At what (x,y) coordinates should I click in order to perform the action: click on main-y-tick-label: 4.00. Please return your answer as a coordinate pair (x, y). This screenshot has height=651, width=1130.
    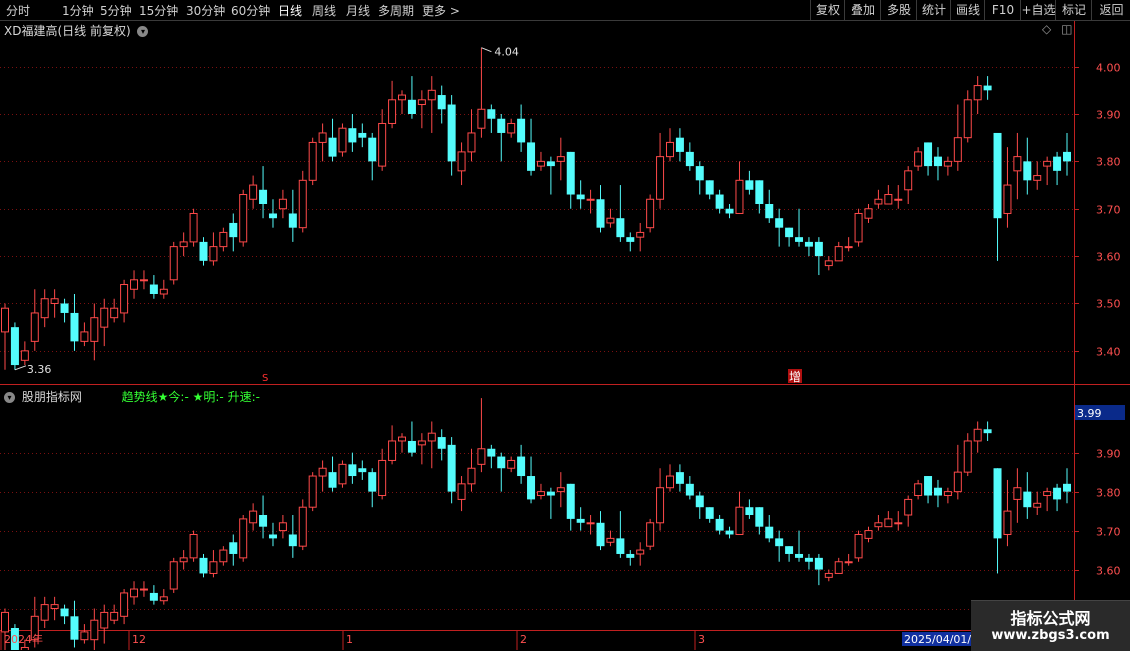
    Looking at the image, I should click on (1108, 68).